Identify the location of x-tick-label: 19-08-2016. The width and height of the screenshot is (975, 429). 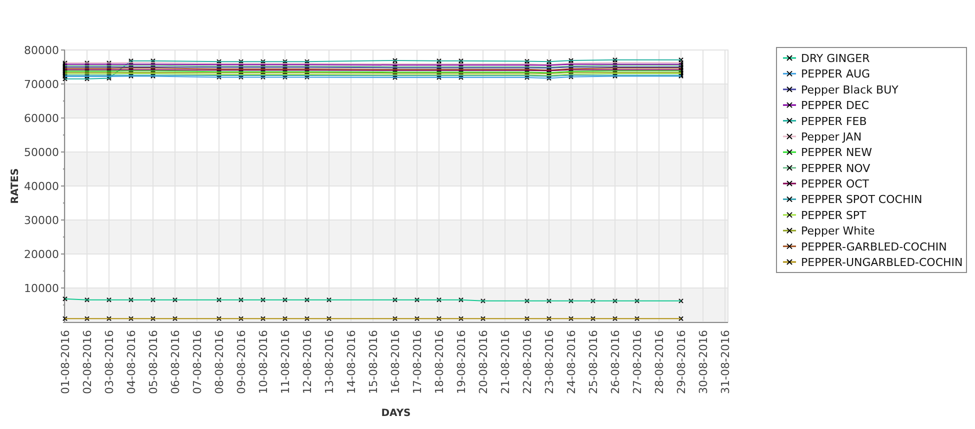
(461, 362).